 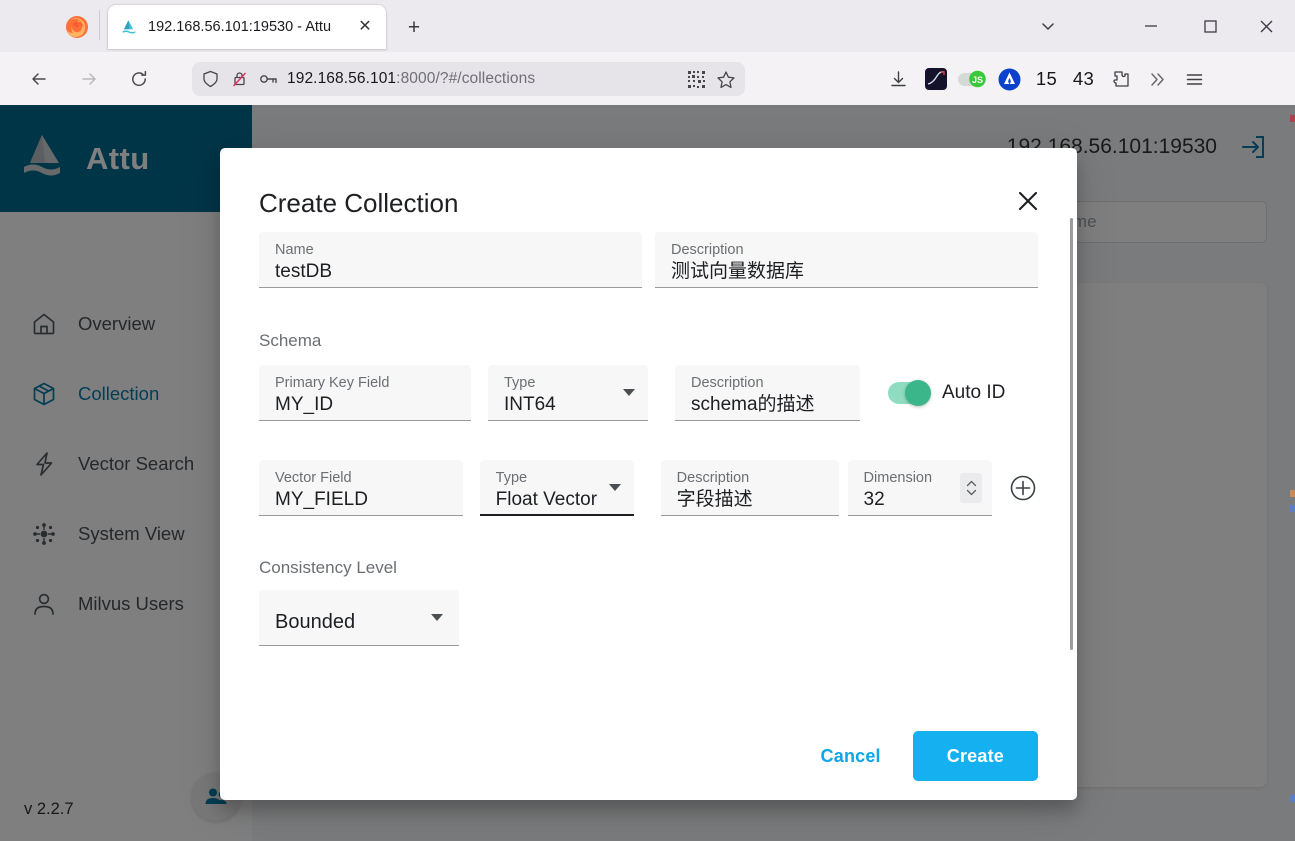 I want to click on collection-description-label: Description, so click(x=707, y=250).